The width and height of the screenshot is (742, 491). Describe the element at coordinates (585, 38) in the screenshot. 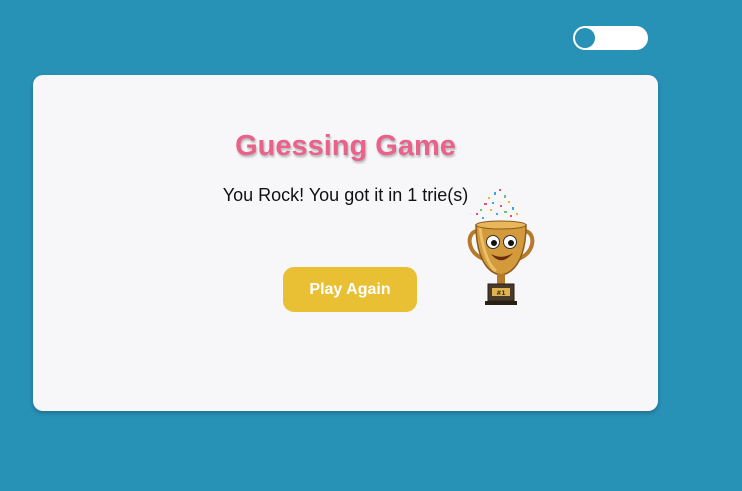

I see `toggle-knob` at that location.